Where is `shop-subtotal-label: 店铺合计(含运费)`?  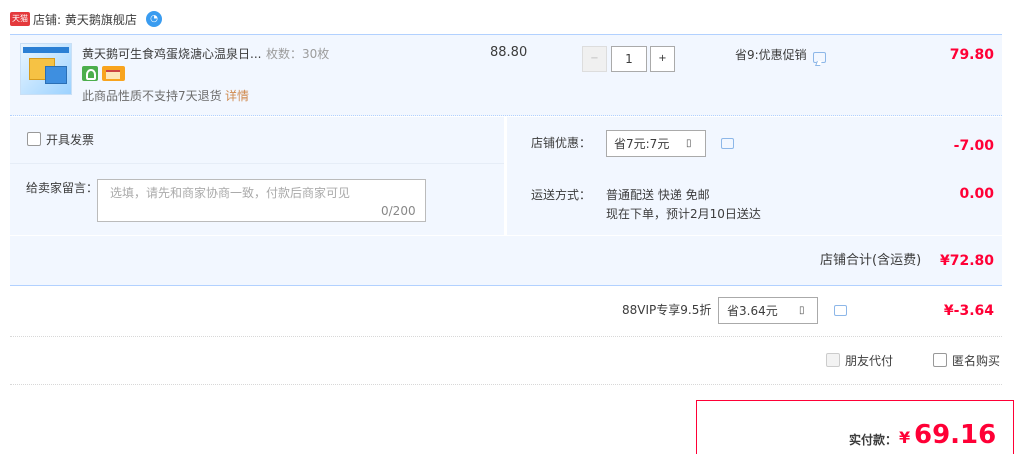 shop-subtotal-label: 店铺合计(含运费) is located at coordinates (871, 260).